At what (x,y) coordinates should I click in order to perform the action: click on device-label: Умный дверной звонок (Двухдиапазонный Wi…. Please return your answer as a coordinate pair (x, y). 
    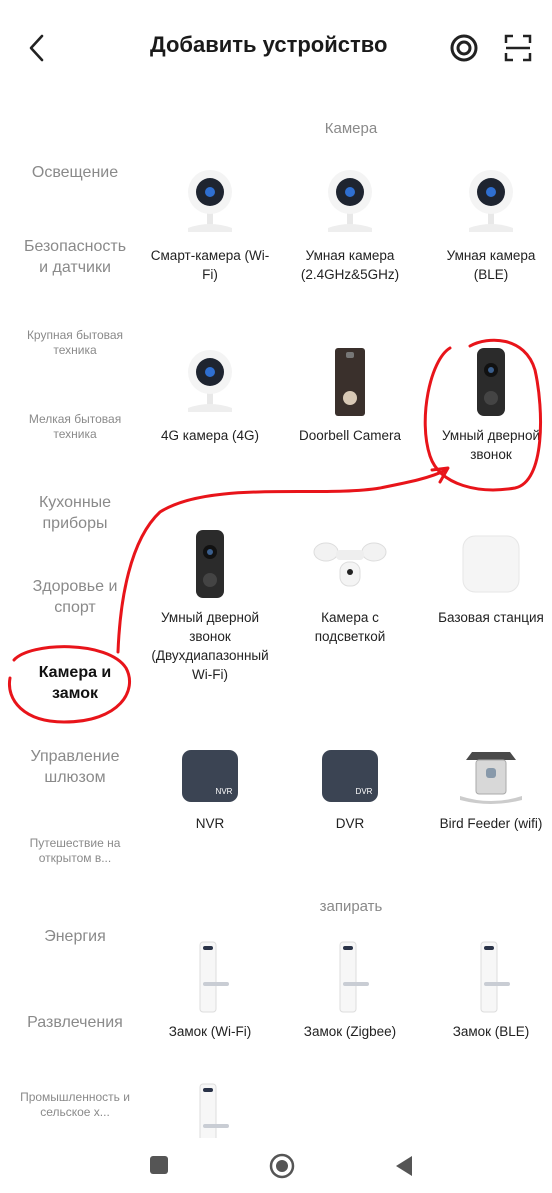
    Looking at the image, I should click on (210, 646).